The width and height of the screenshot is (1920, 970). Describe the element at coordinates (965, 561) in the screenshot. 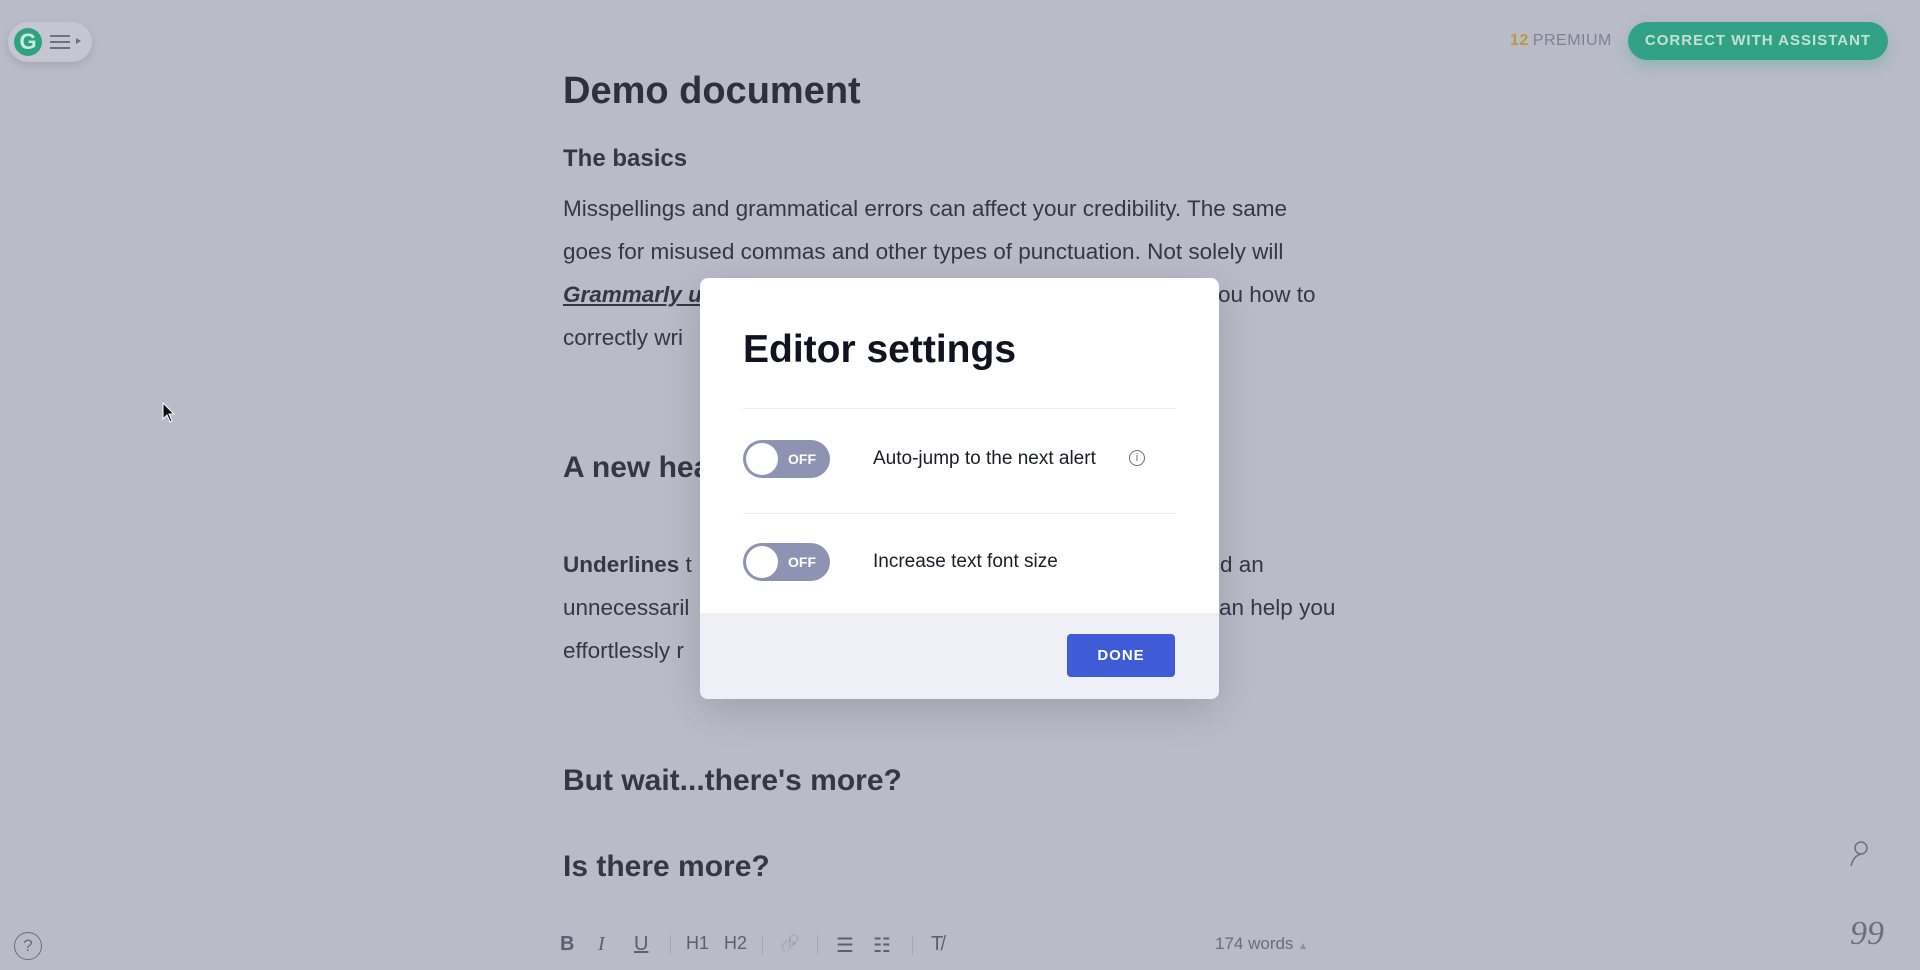

I see `font-size-label: Increase text font size` at that location.